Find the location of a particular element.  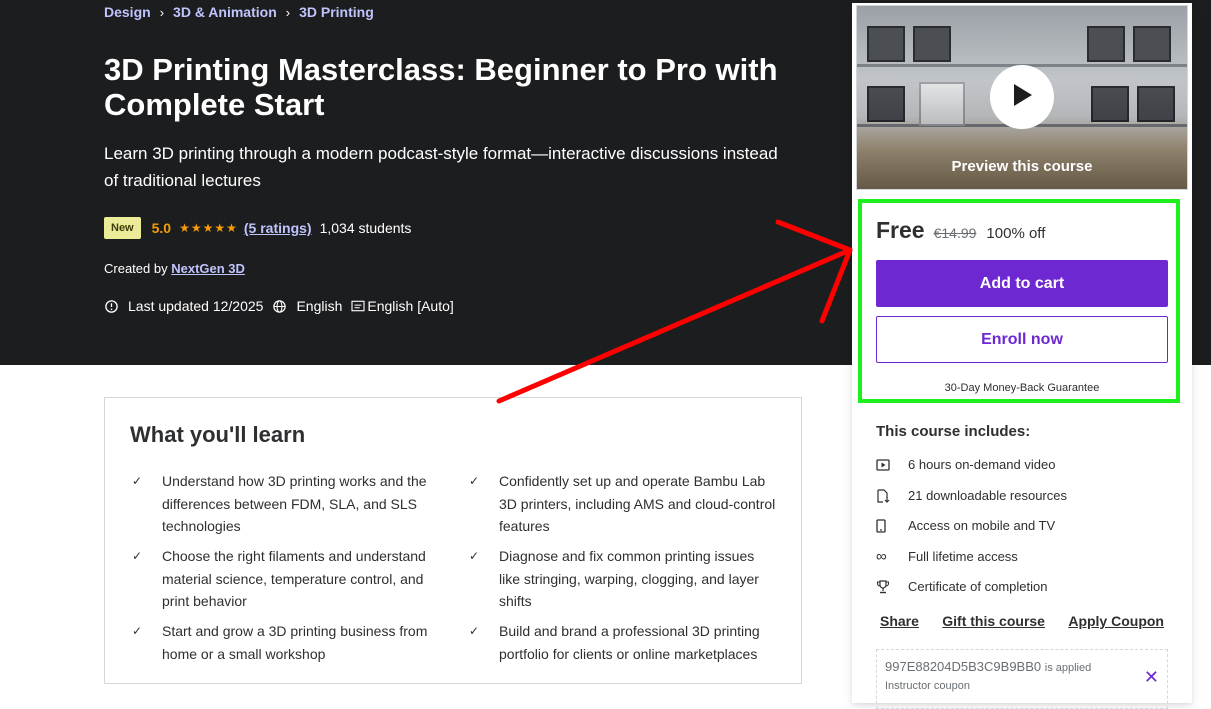

learn-title: What you'll learn is located at coordinates (218, 434).